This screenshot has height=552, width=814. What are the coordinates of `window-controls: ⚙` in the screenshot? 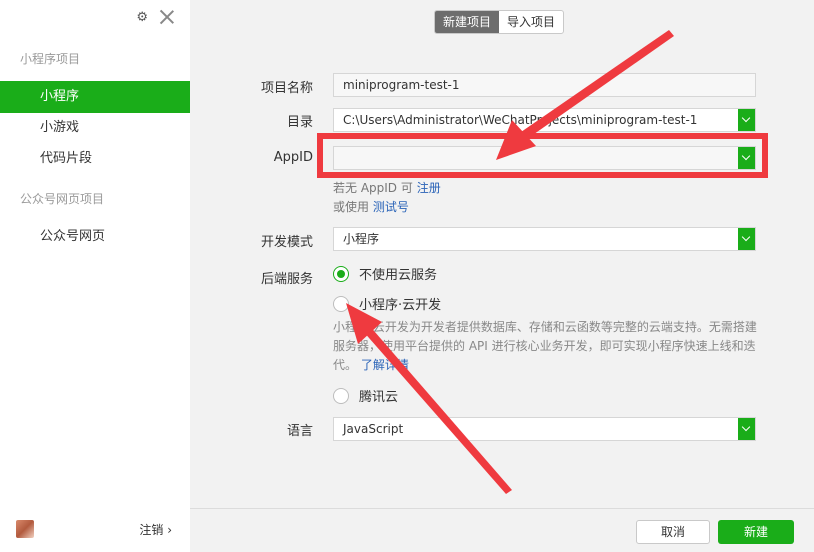 It's located at (156, 17).